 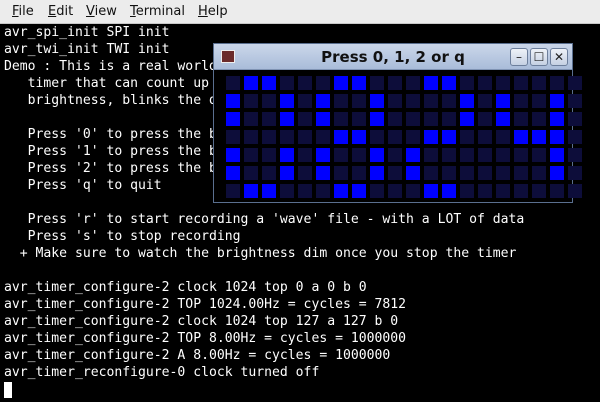 I want to click on menu-view: View, so click(x=101, y=12).